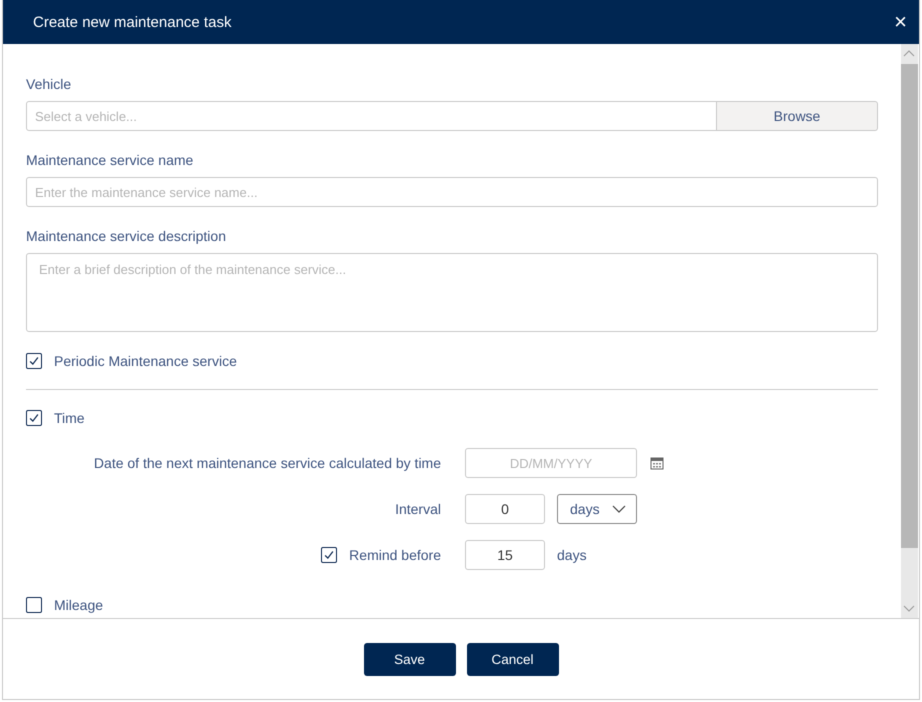 This screenshot has height=702, width=922. I want to click on field-label: Date of the next maintenance service calculated by time, so click(267, 463).